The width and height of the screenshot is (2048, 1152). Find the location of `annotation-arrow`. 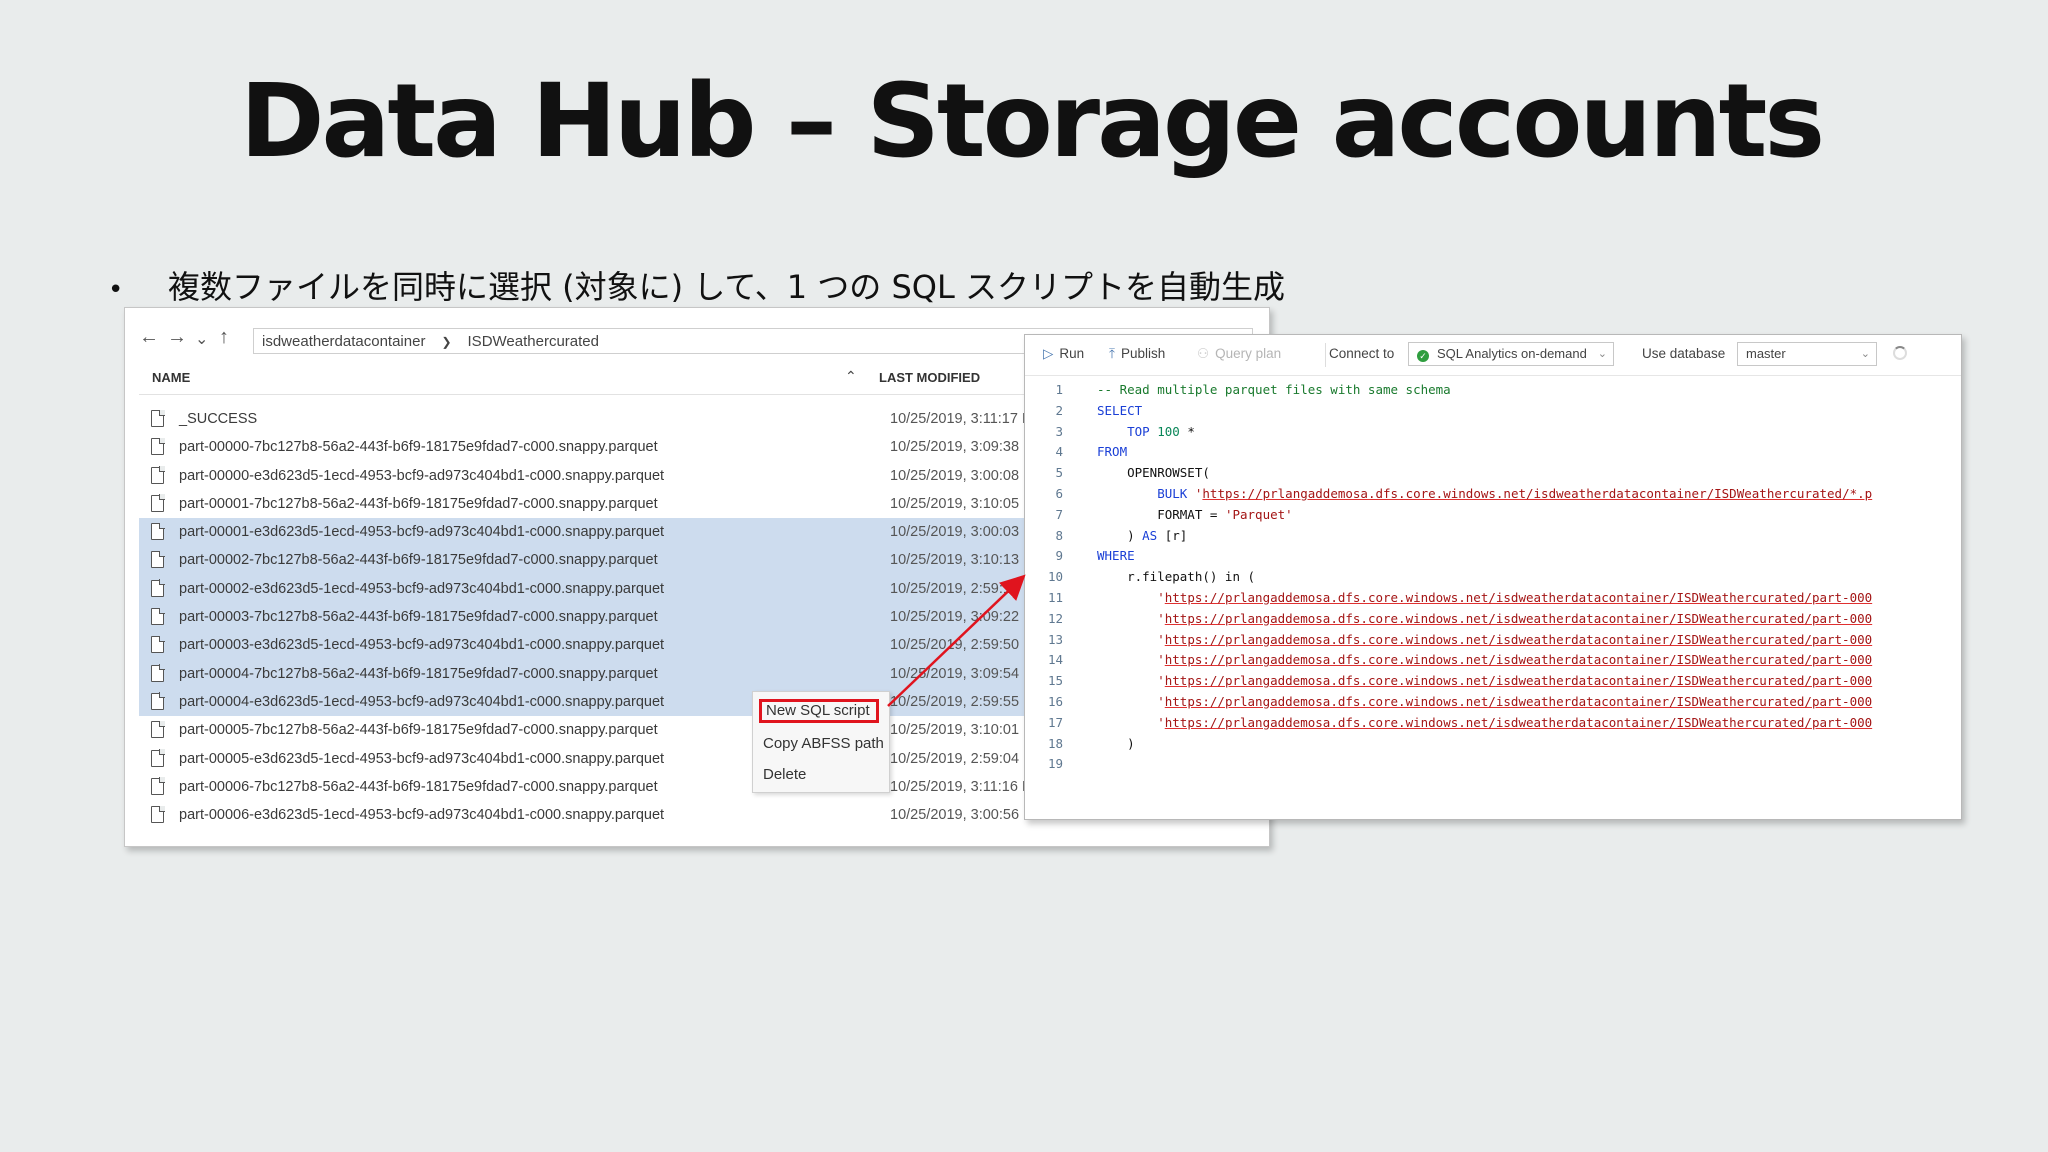

annotation-arrow is located at coordinates (956, 640).